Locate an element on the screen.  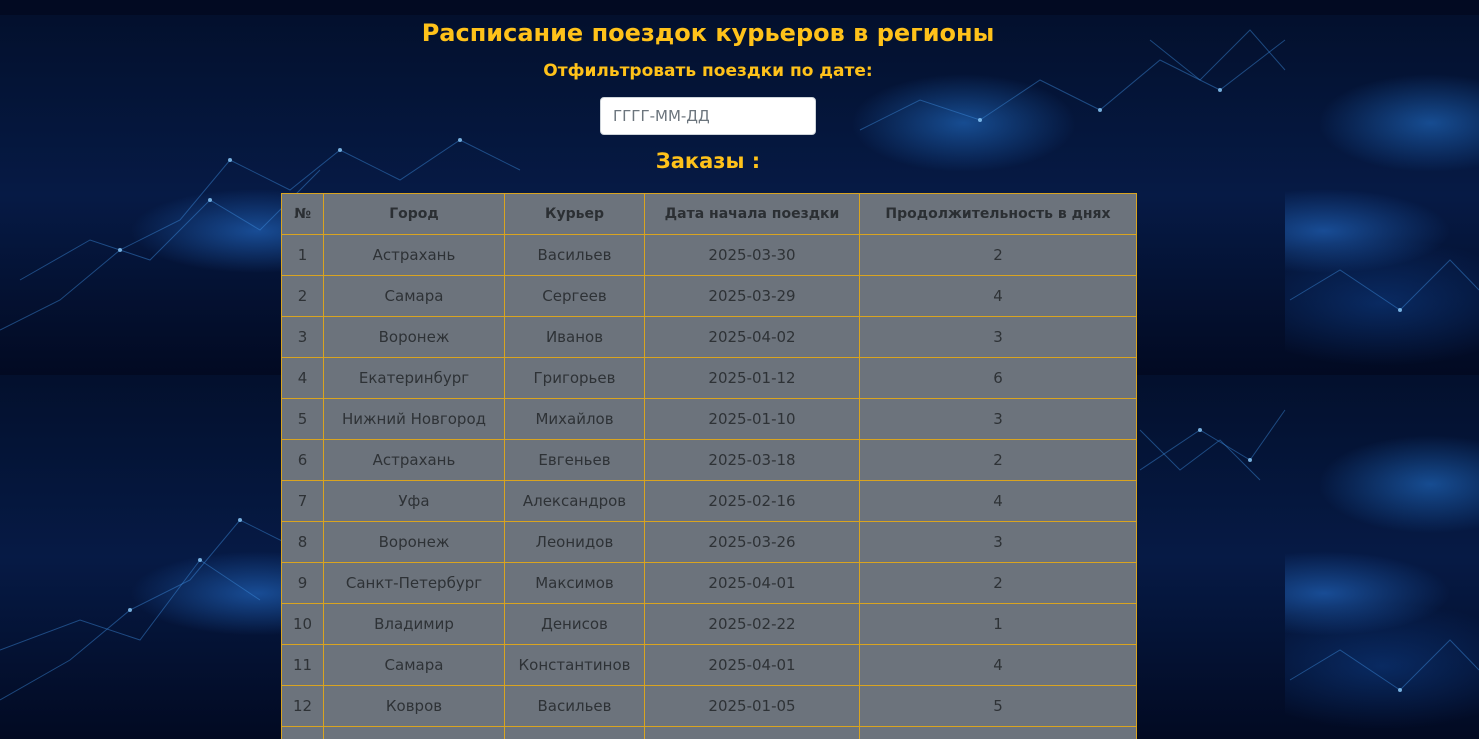
cell-courier: Александров is located at coordinates (574, 501).